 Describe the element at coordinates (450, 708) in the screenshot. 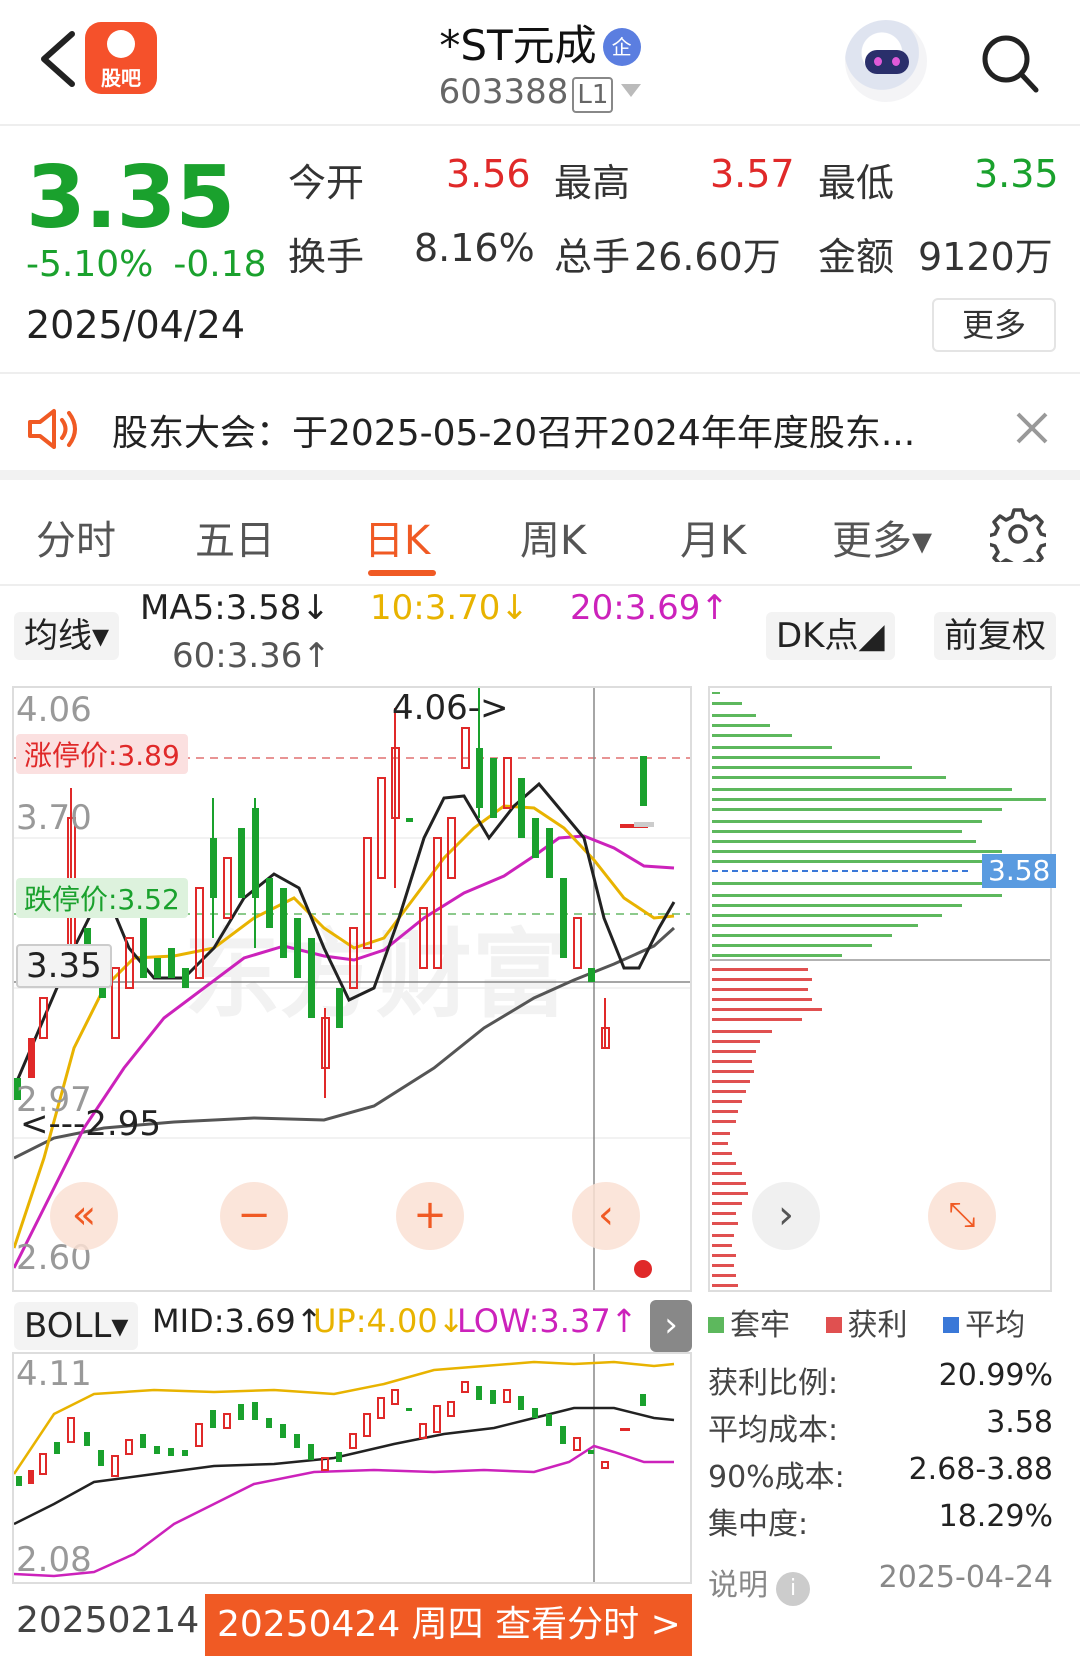

I see `peak-annotation: 4.06->` at that location.